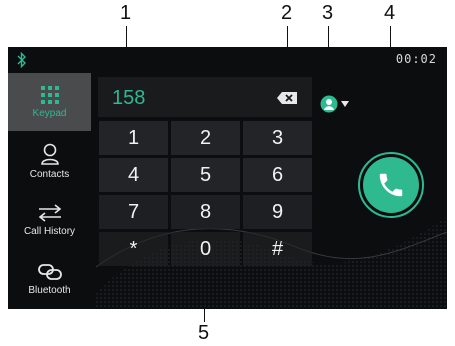 This screenshot has width=455, height=346. Describe the element at coordinates (205, 212) in the screenshot. I see `key-8: 8` at that location.